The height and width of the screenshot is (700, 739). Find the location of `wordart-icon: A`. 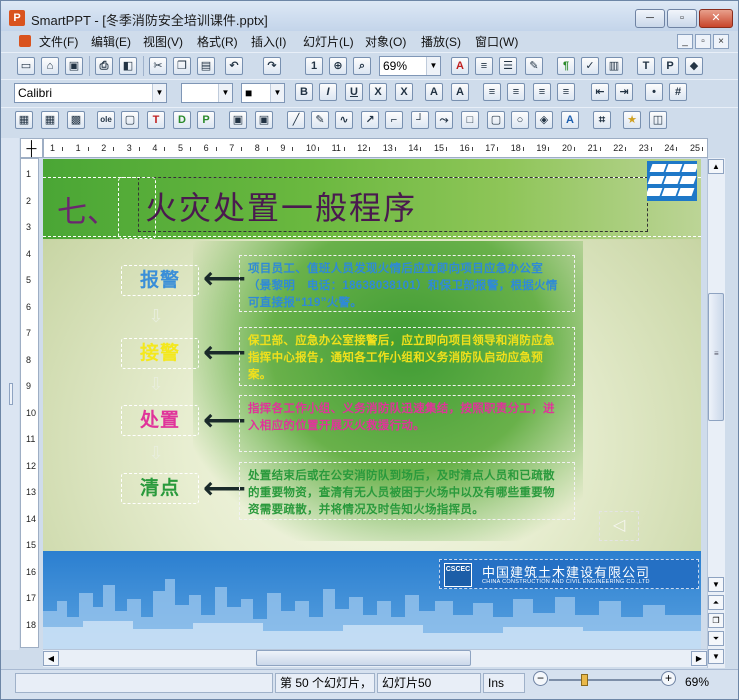

wordart-icon: A is located at coordinates (570, 120).